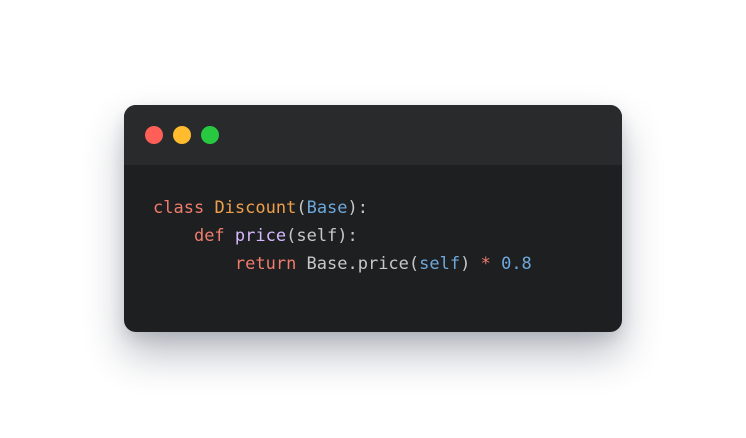 The width and height of the screenshot is (746, 438). What do you see at coordinates (179, 208) in the screenshot?
I see `code-token: class` at bounding box center [179, 208].